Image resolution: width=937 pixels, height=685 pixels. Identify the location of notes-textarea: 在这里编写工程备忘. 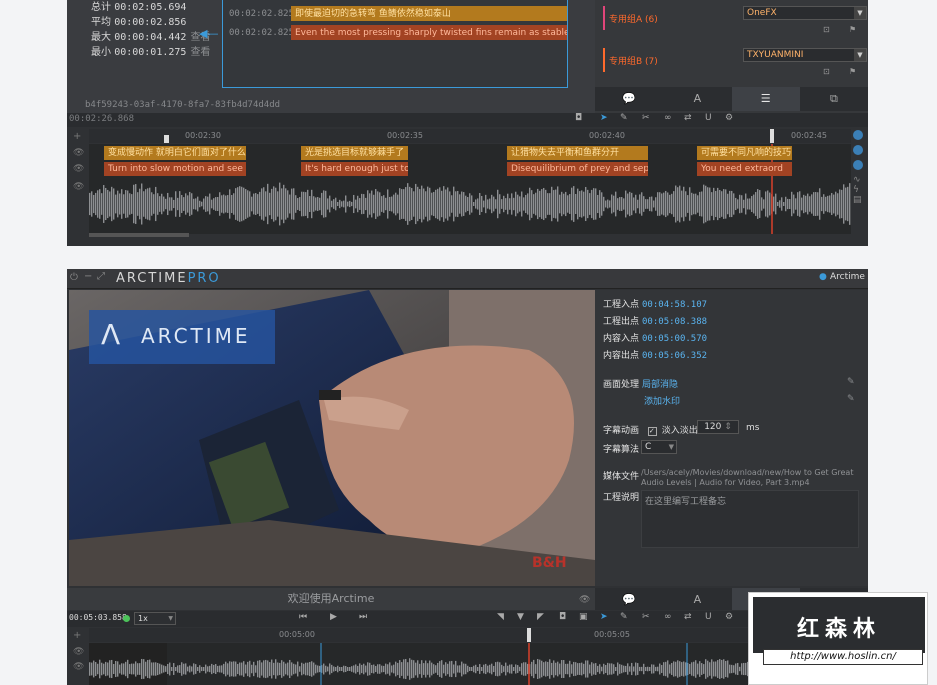
(750, 519).